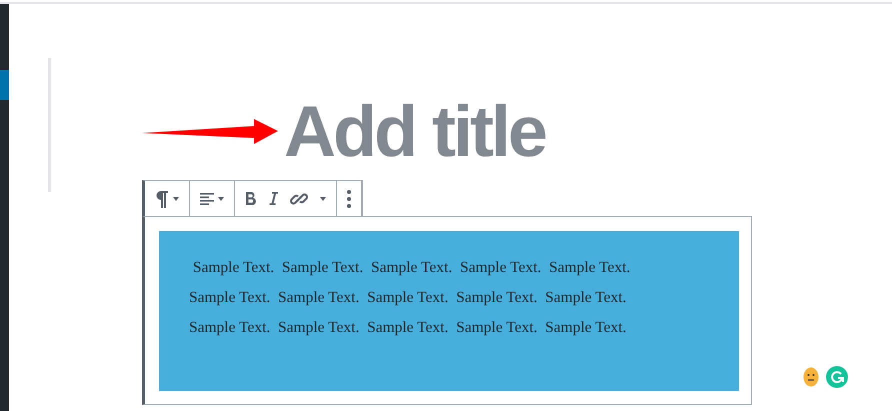  What do you see at coordinates (424, 298) in the screenshot?
I see `paragraph-text: Sample Text. Sample Text. Sample Text. Sample Text. Sample Text. Sample Text. Sample Text. Sample Text. Sample Text. Sample Text. Sample Text. Sample Text. Sample Text. Sample Text. Sample Text.` at bounding box center [424, 298].